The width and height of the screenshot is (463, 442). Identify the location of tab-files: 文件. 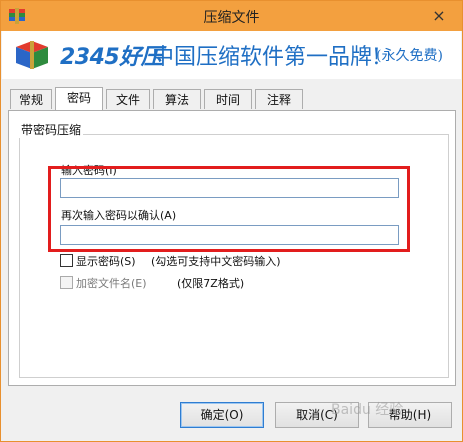
(128, 99).